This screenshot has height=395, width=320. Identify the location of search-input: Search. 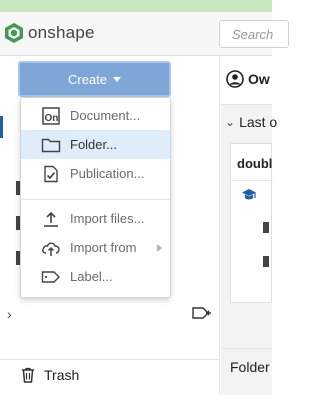
(254, 34).